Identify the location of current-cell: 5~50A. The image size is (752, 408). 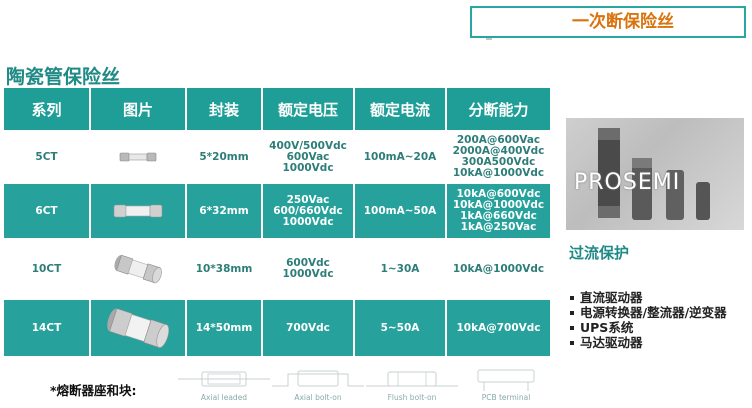
(400, 328).